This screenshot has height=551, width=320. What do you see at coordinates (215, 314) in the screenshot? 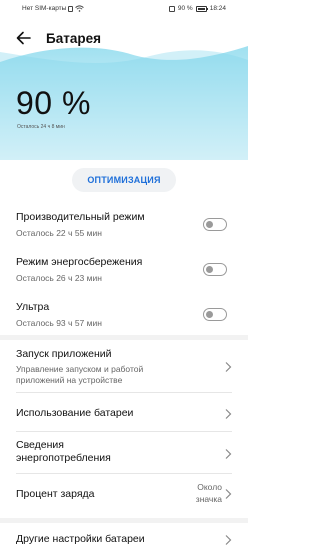
I see `ultra-mode-toggle` at bounding box center [215, 314].